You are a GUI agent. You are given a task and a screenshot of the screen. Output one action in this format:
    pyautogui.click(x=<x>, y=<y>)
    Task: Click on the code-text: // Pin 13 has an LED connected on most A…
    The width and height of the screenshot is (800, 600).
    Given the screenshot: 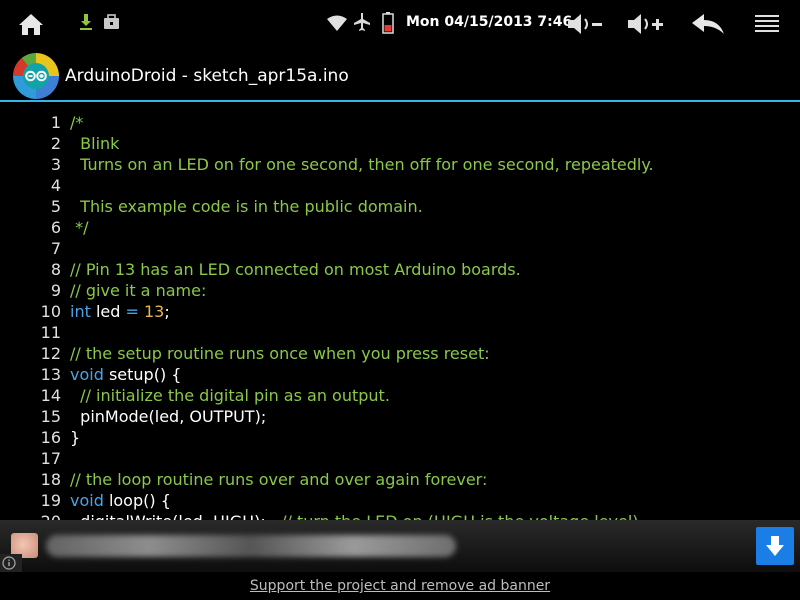 What is the action you would take?
    pyautogui.click(x=295, y=269)
    